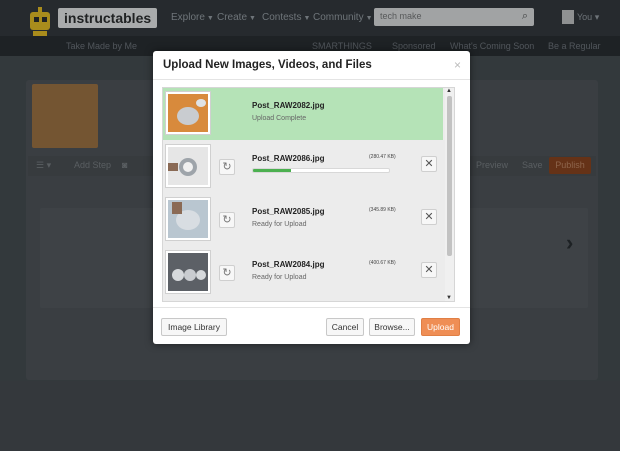 The width and height of the screenshot is (620, 451). What do you see at coordinates (288, 158) in the screenshot?
I see `file-name: Post_RAW2086.jpg` at bounding box center [288, 158].